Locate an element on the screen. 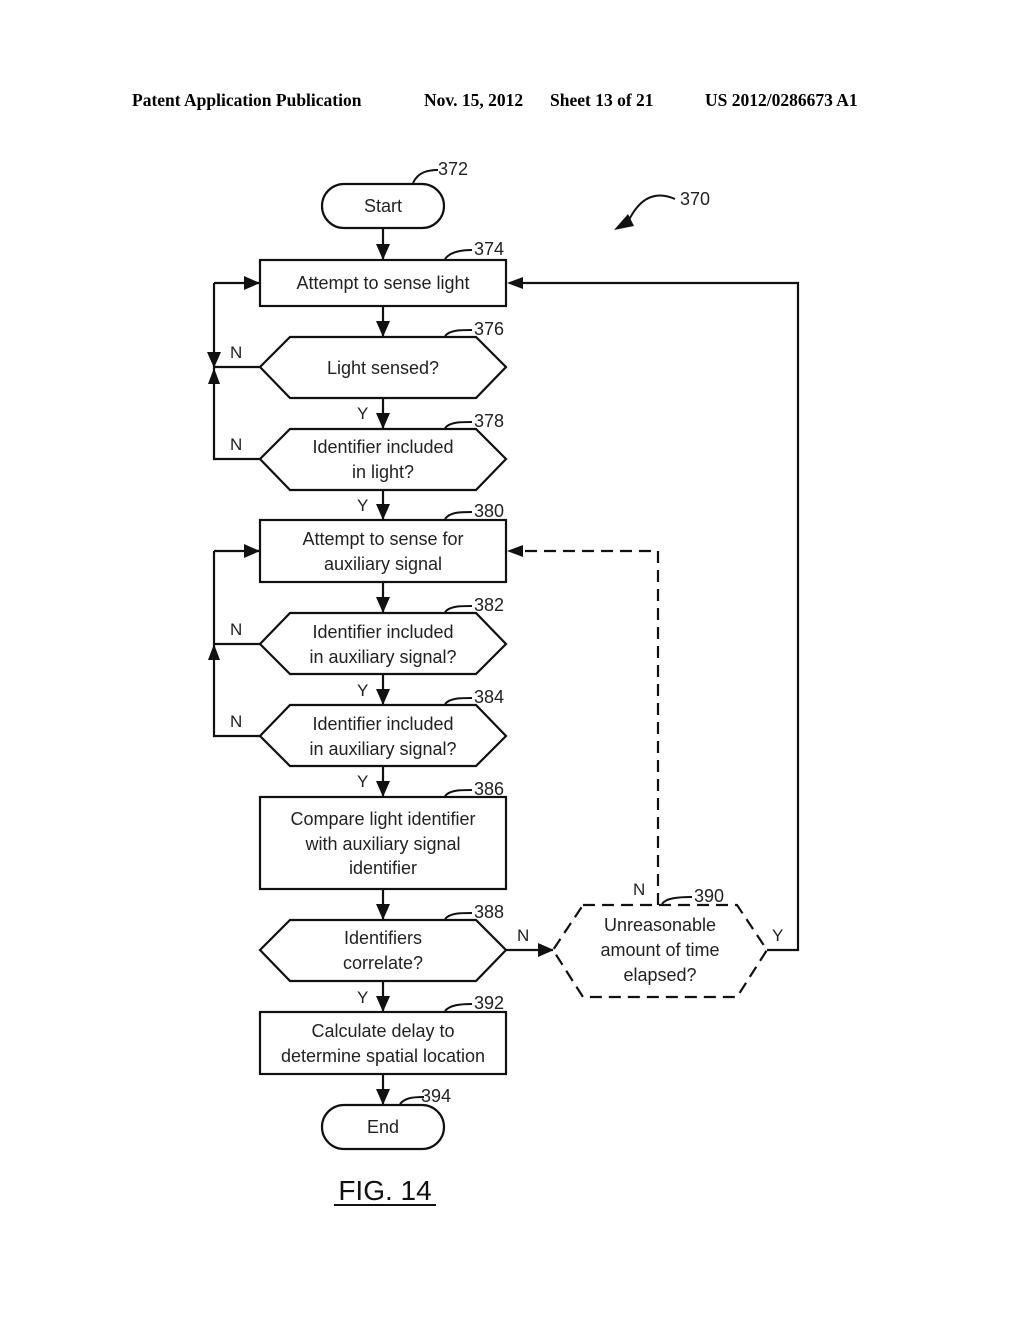 The width and height of the screenshot is (1024, 1320). node-384-label-line1: Identifier included is located at coordinates (382, 724).